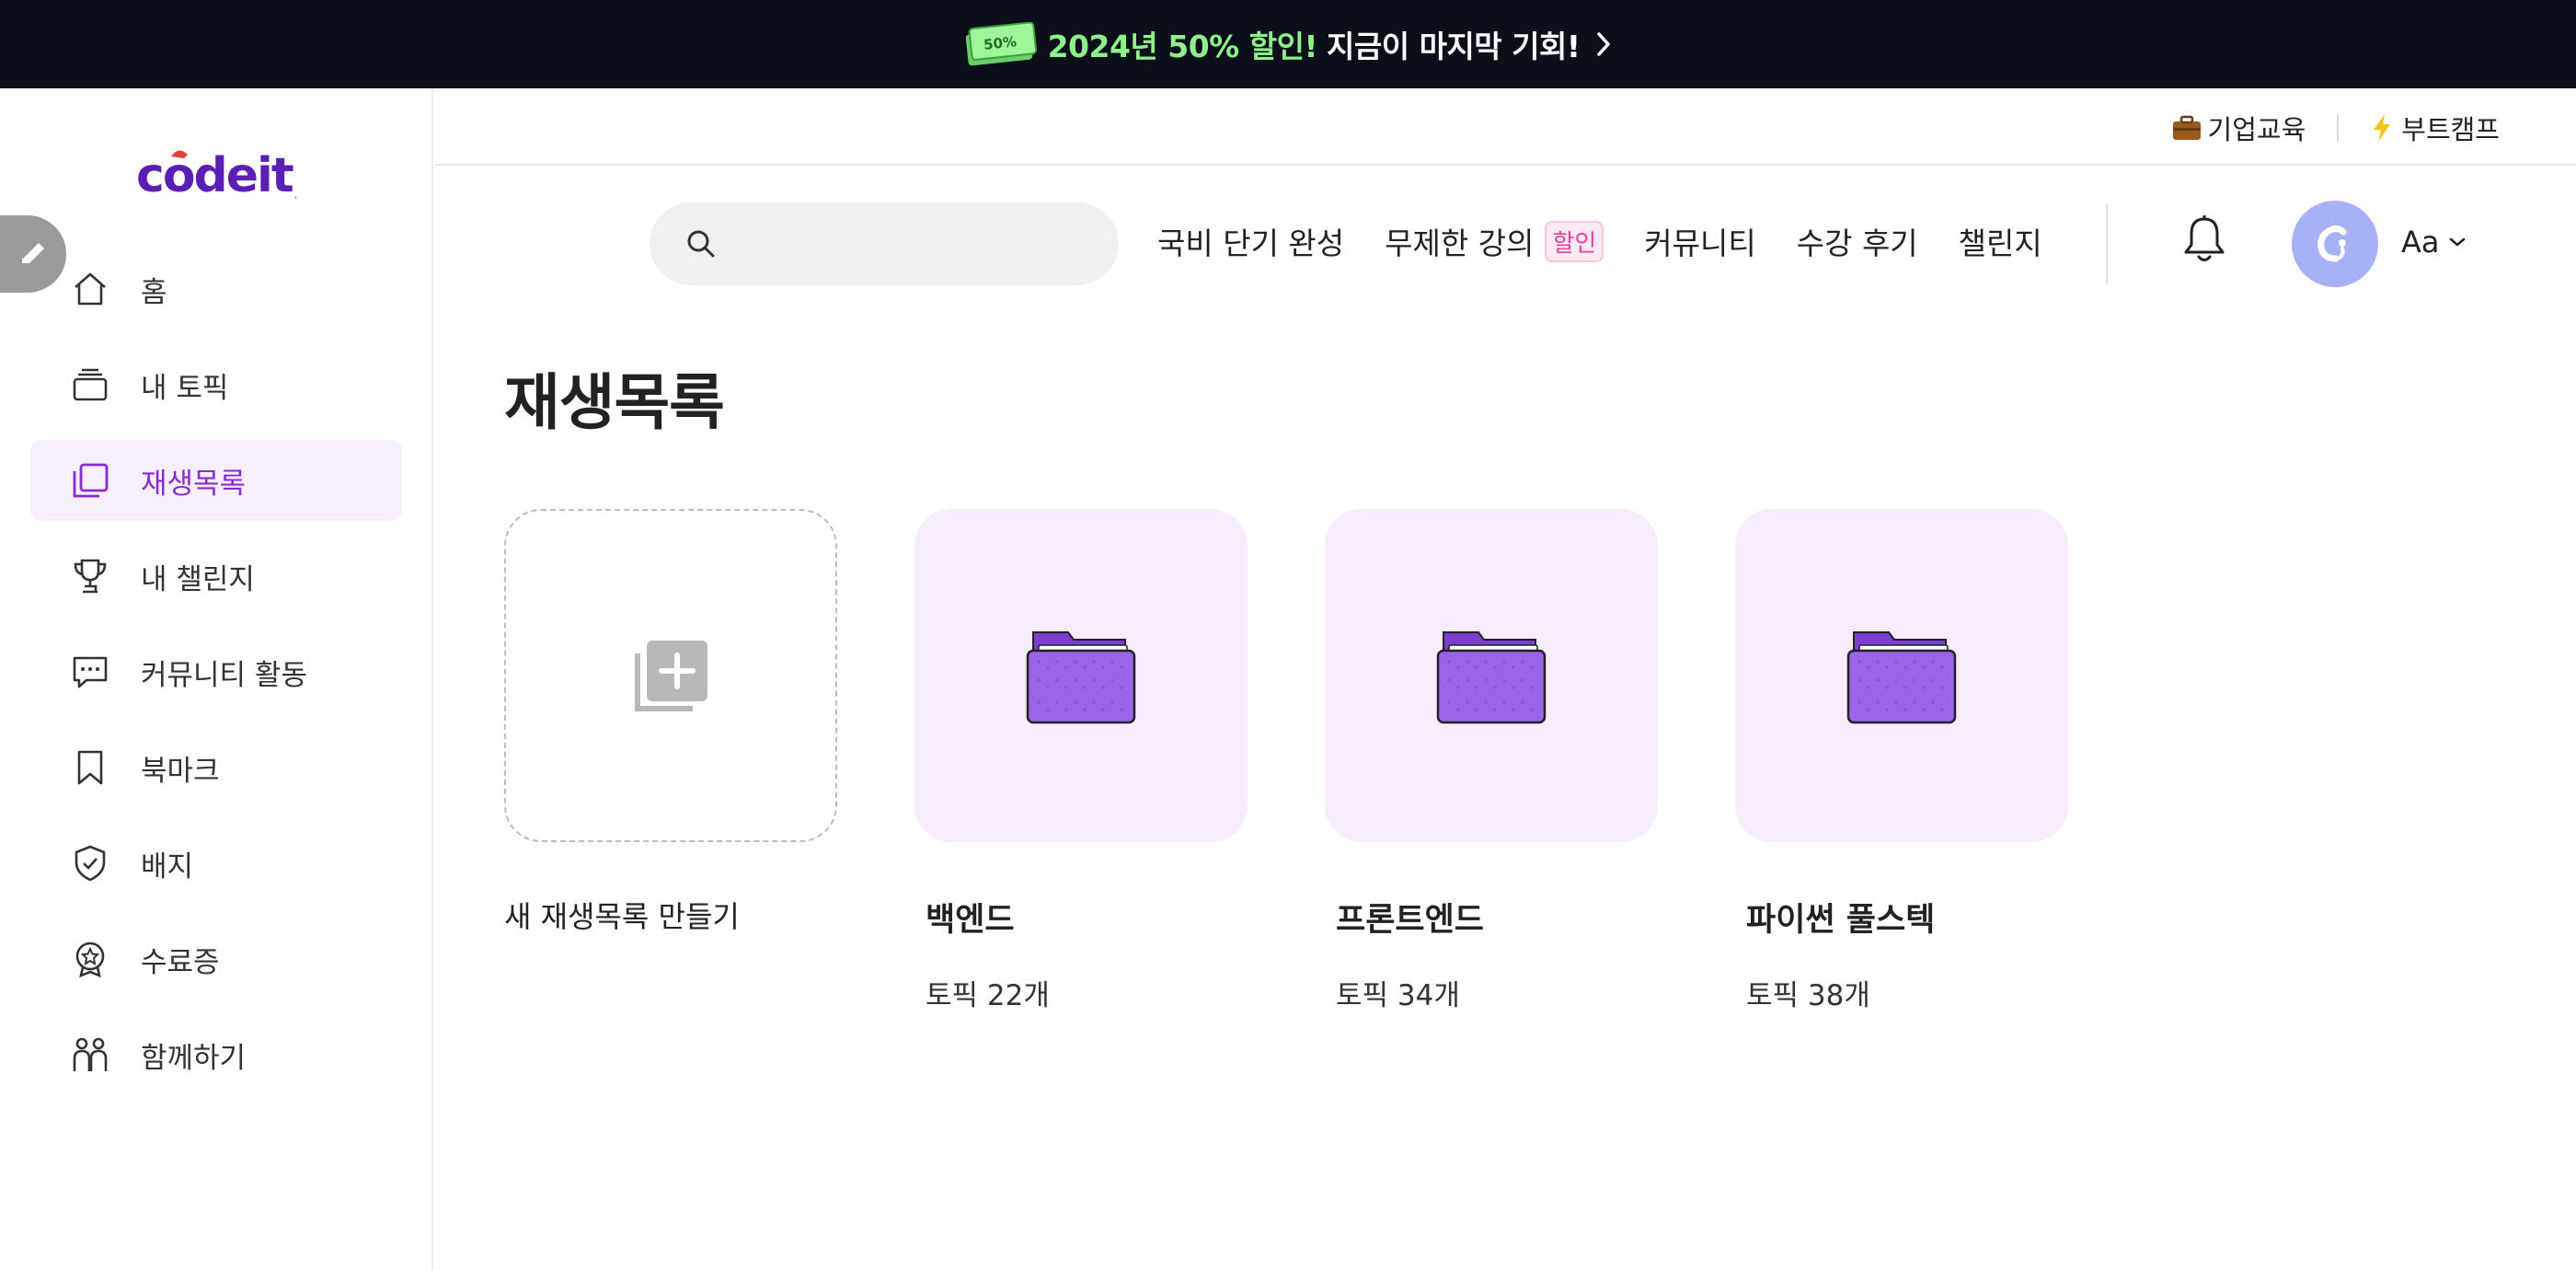 Image resolution: width=2576 pixels, height=1271 pixels. I want to click on sidebar-item-together: 함께하기, so click(216, 1054).